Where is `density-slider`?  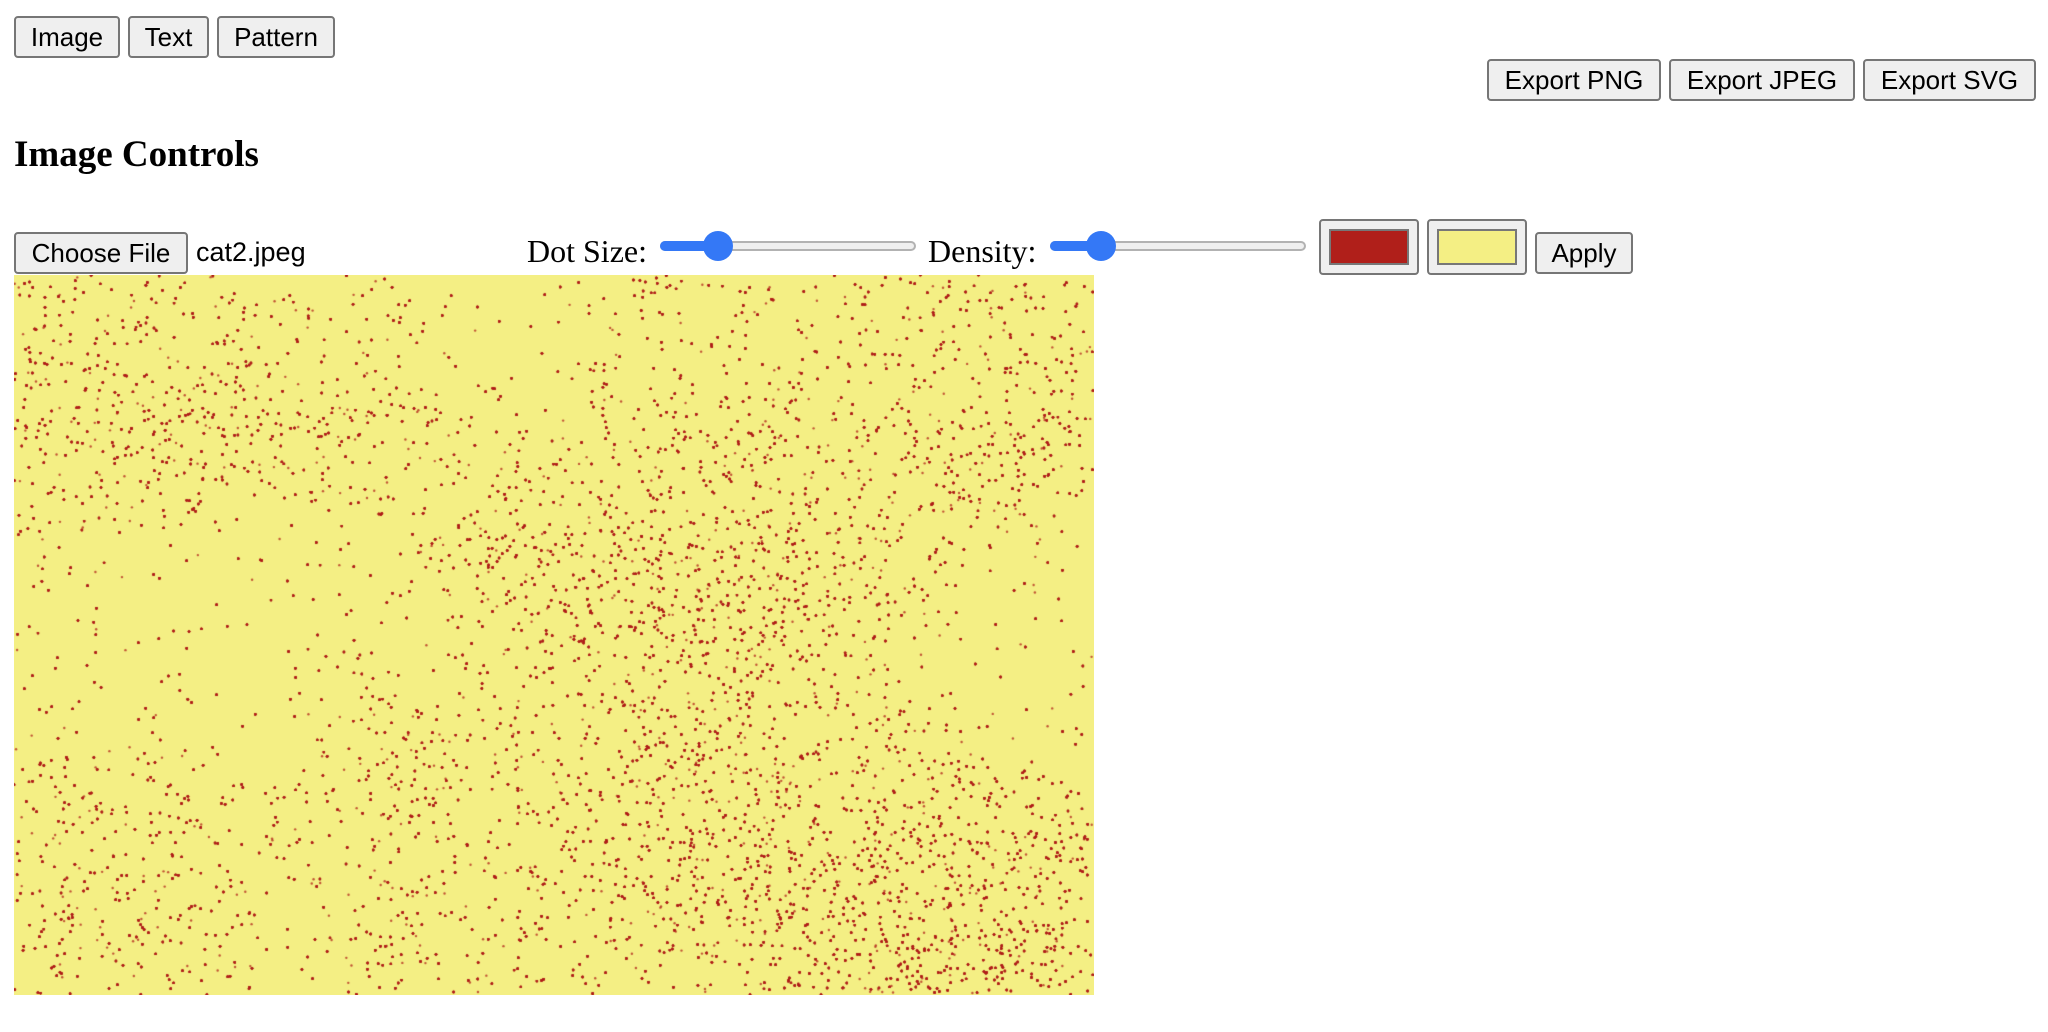 density-slider is located at coordinates (1178, 246).